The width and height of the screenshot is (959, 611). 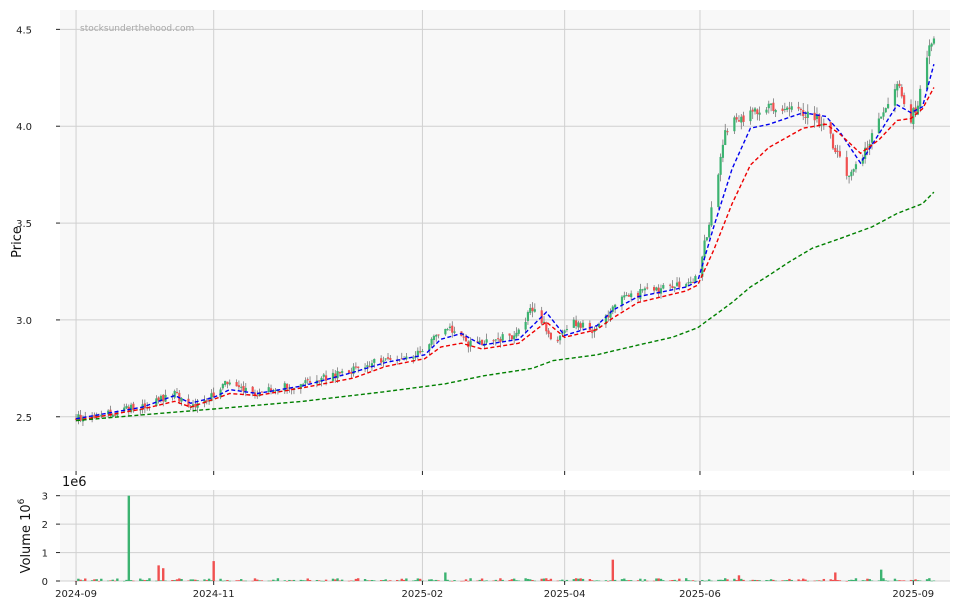 I want to click on price-y-tick-label: 4.0, so click(x=24, y=127).